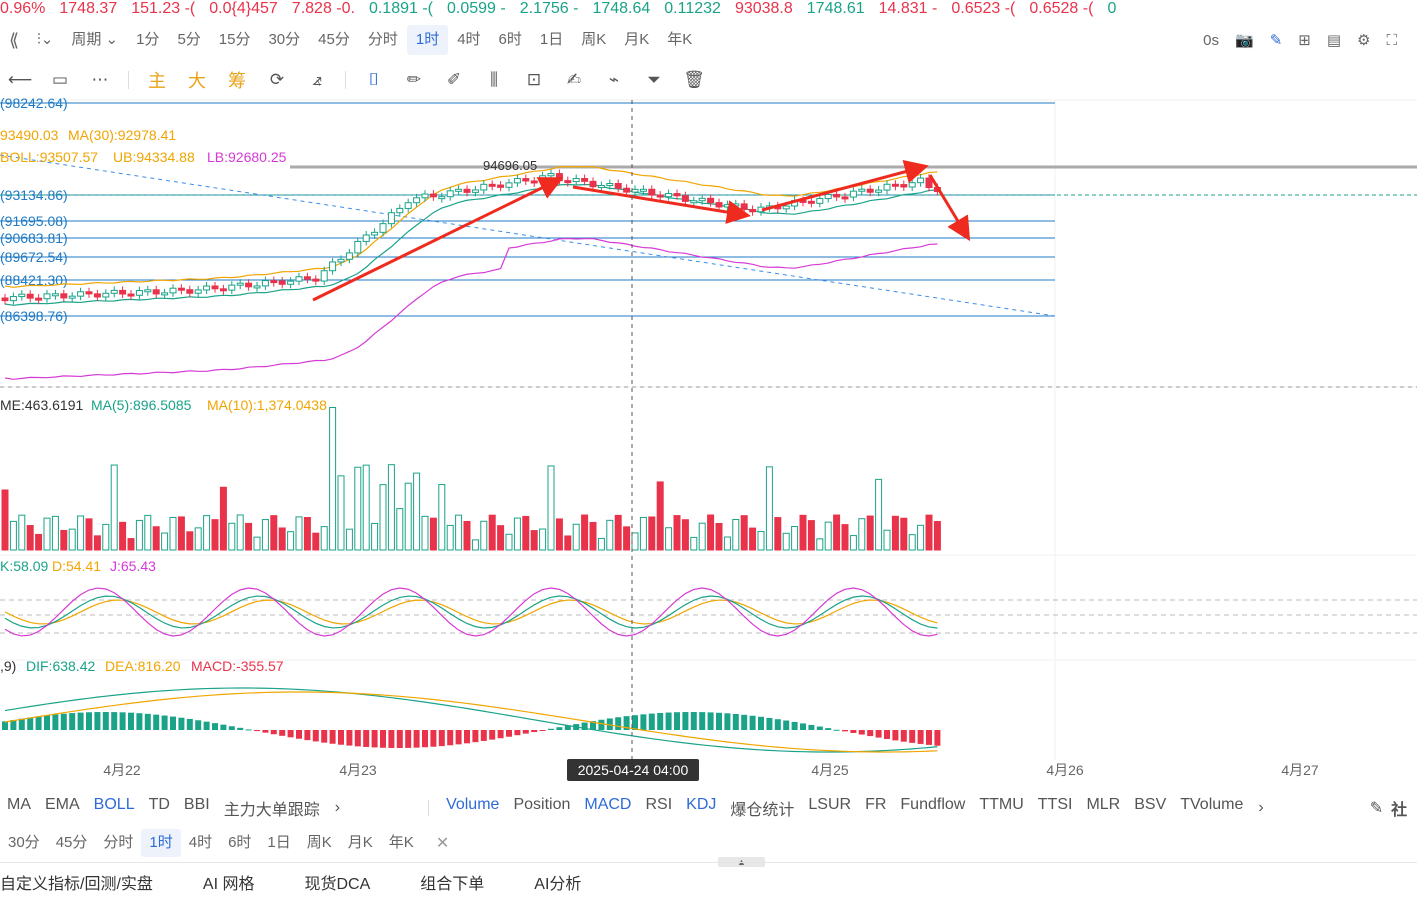  Describe the element at coordinates (654, 80) in the screenshot. I see `filter-tool-icon: ⏷` at that location.